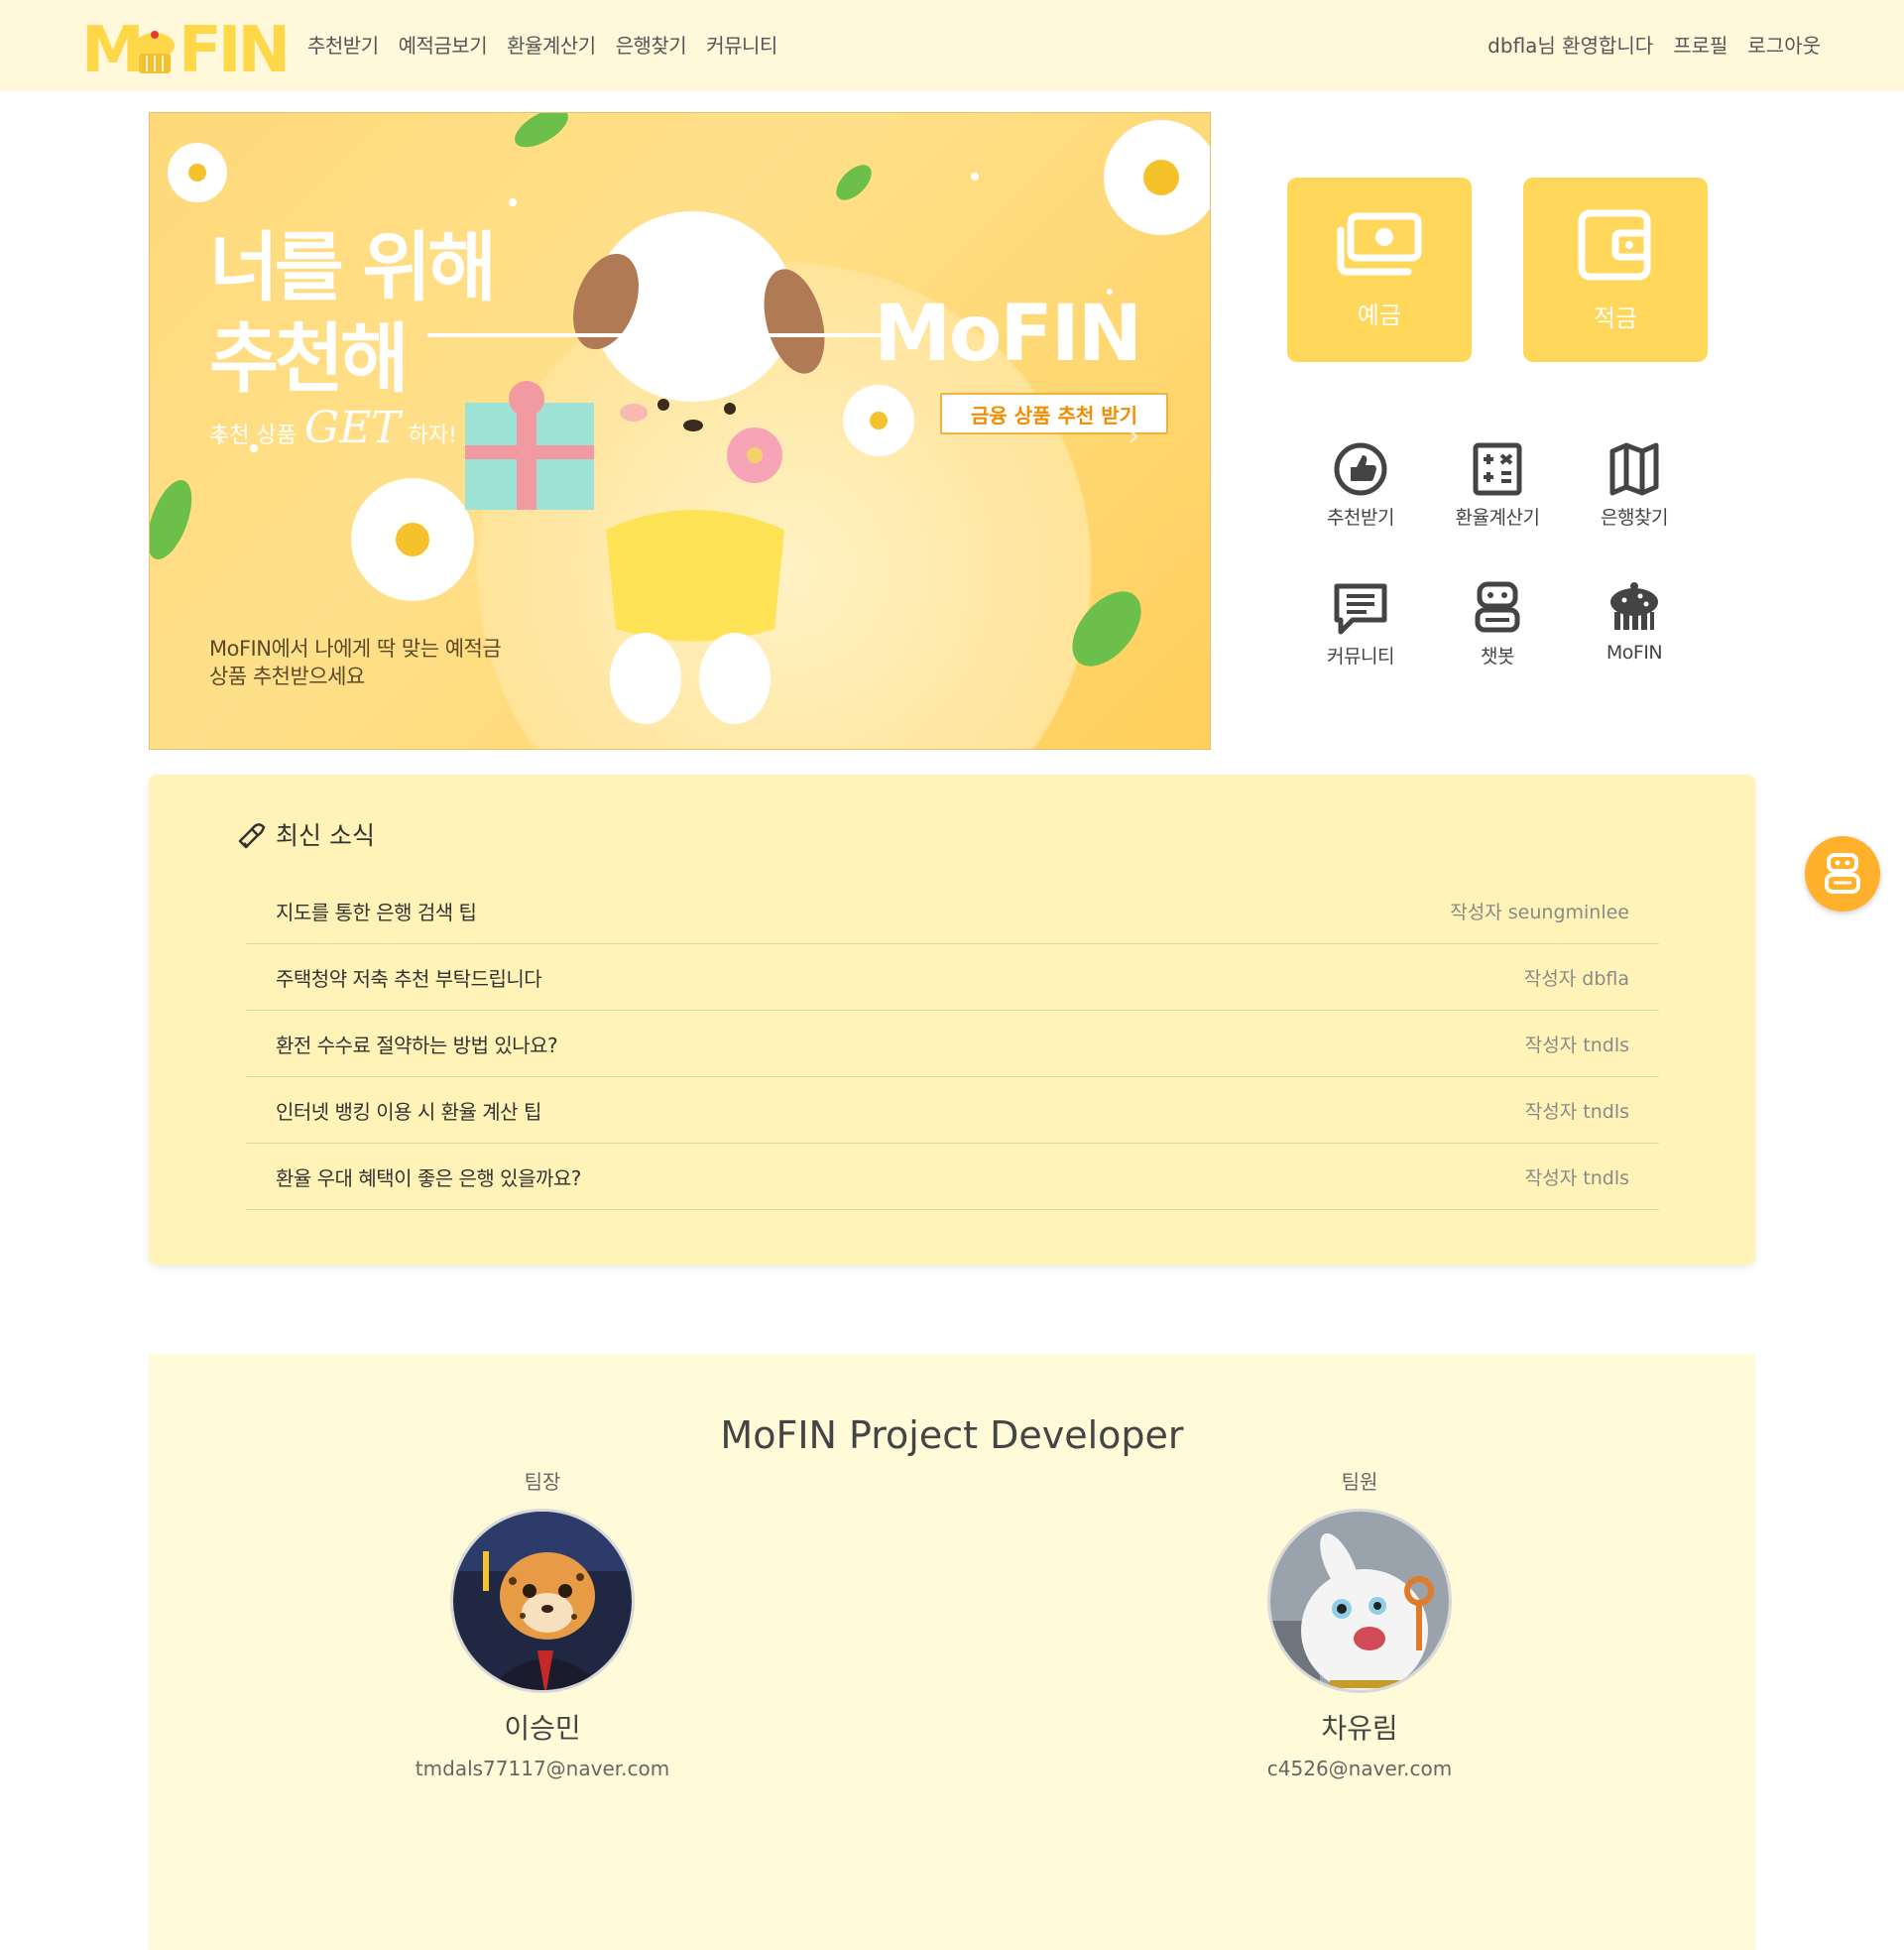 The width and height of the screenshot is (1904, 1950). Describe the element at coordinates (1359, 1482) in the screenshot. I see `developer-role: 팀원` at that location.